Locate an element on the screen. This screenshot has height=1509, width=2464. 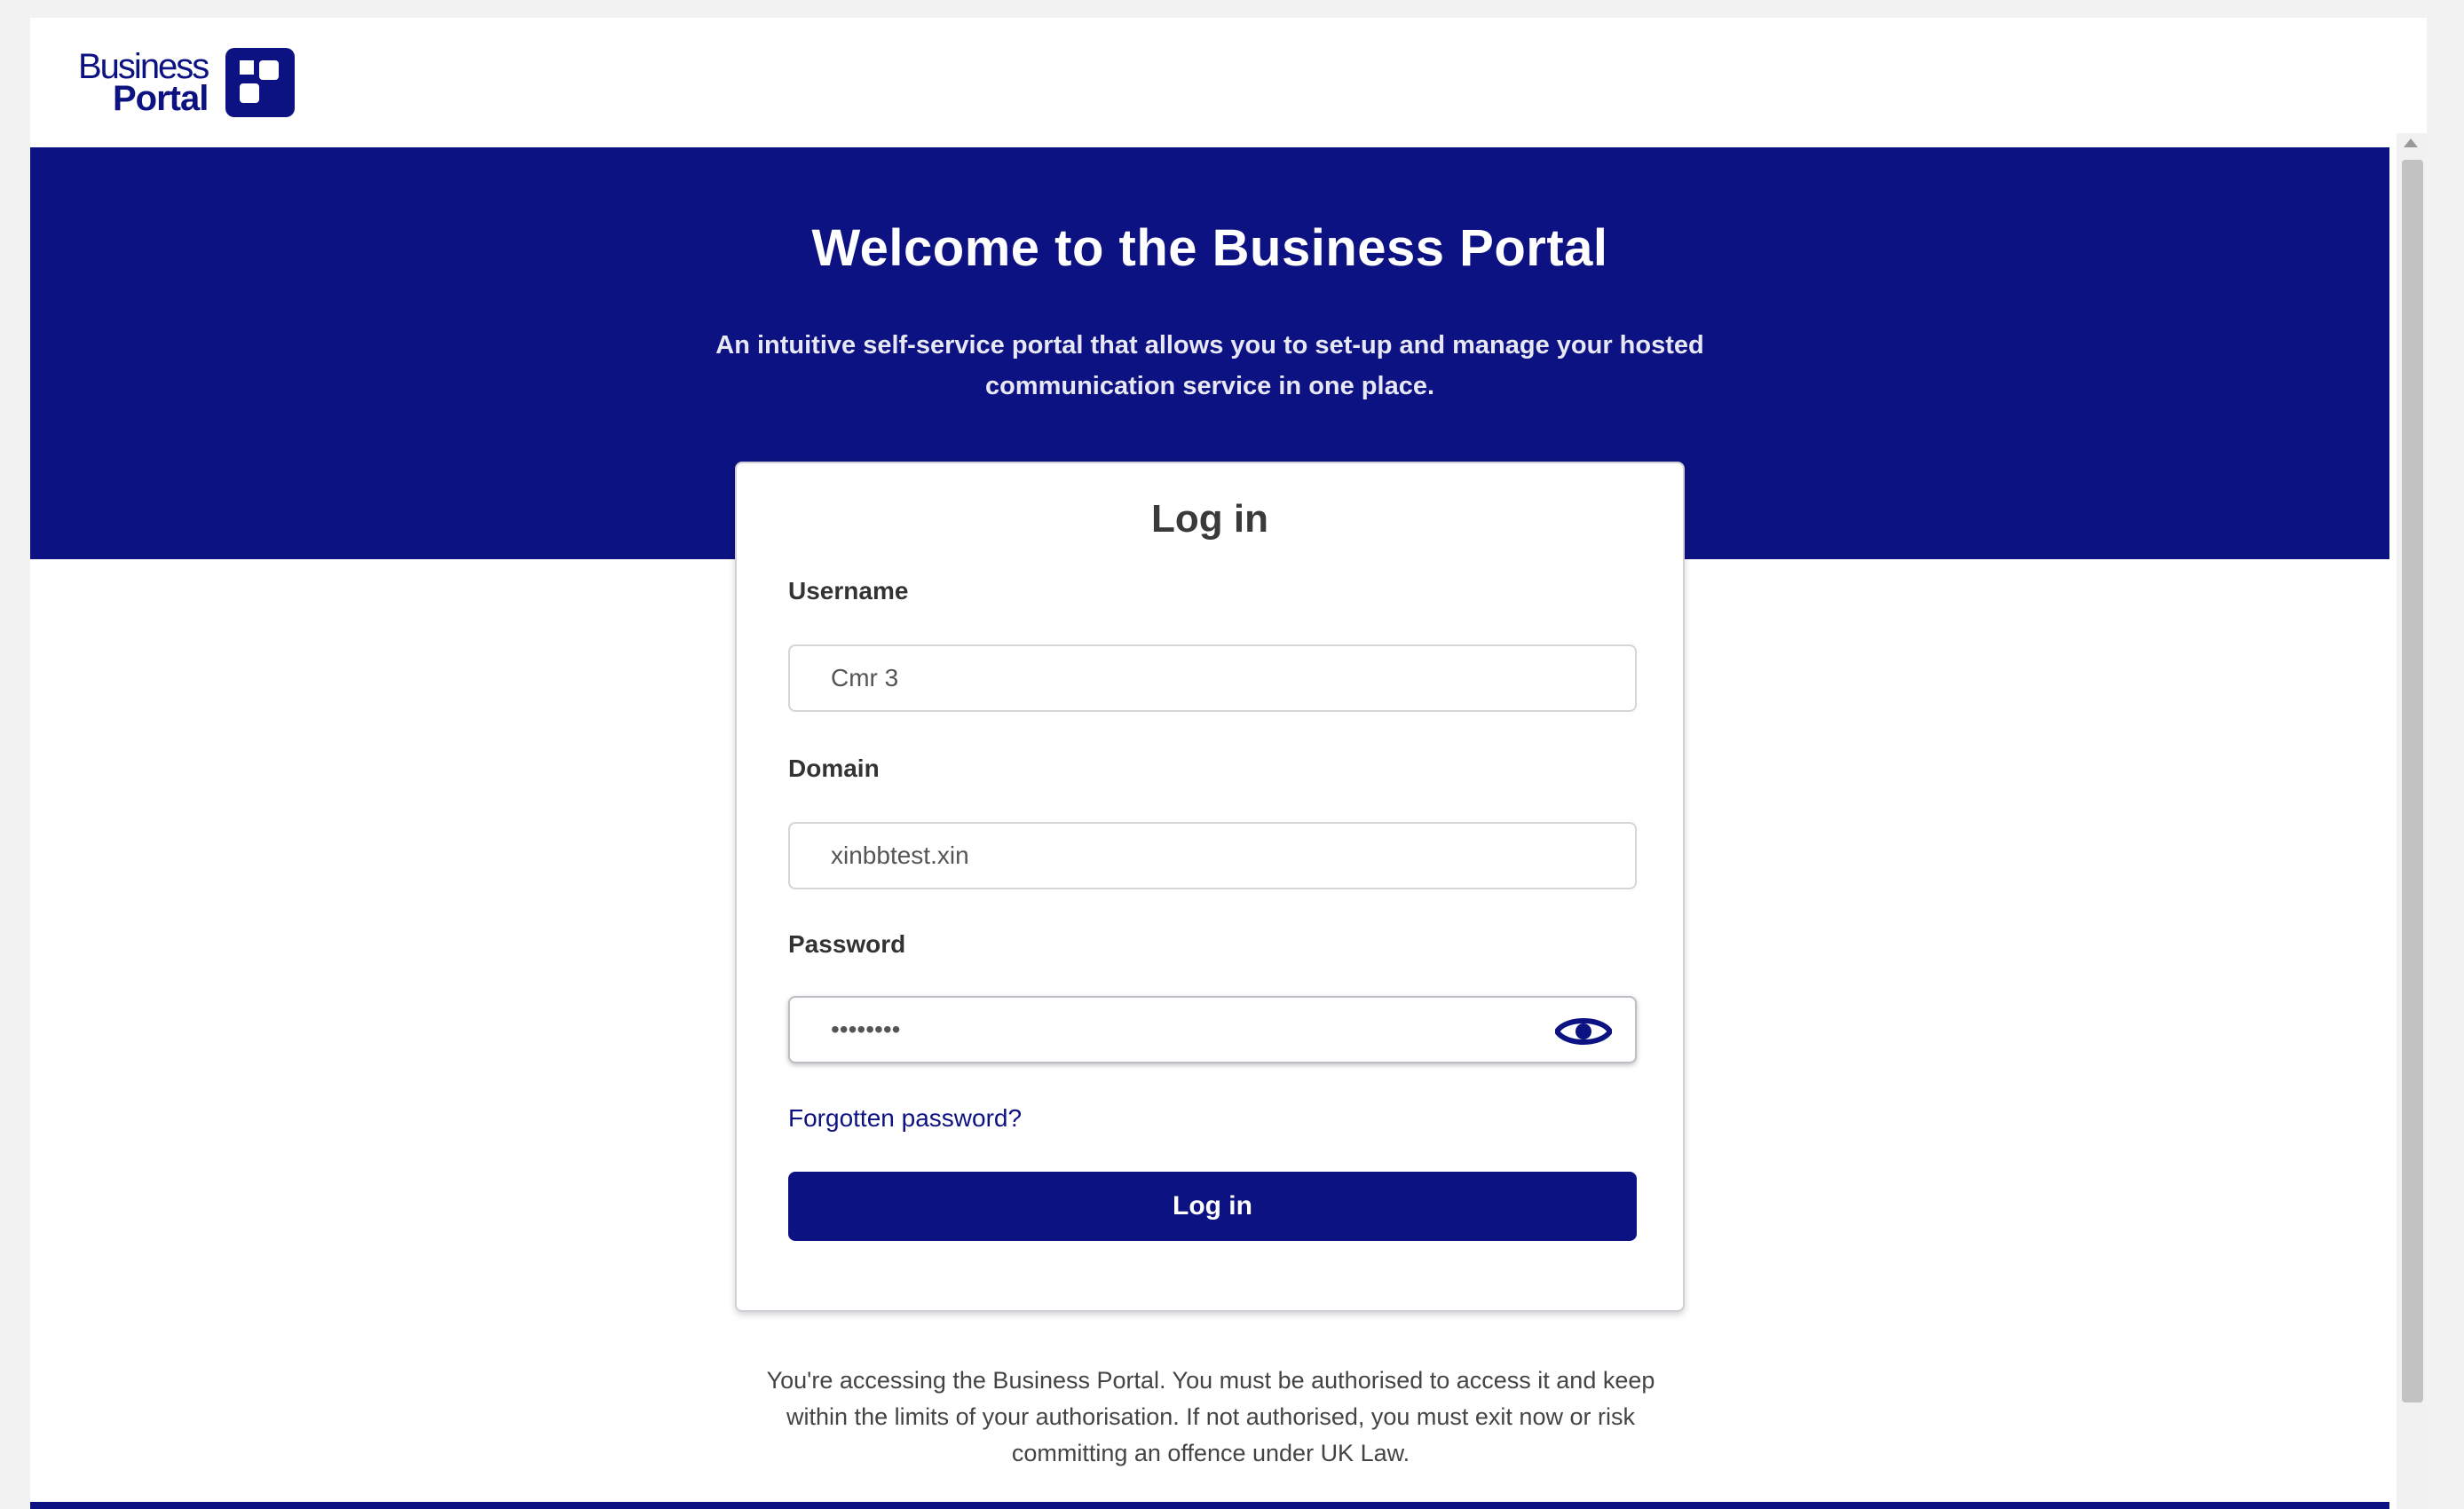
page-scrollbar is located at coordinates (2412, 821).